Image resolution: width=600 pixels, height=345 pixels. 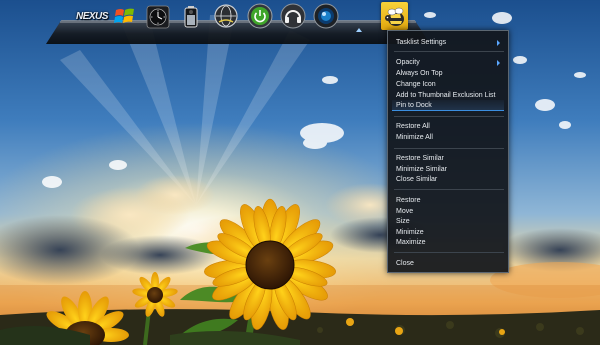 I want to click on menu-item-tasklist-settings: Tasklist Settings, so click(x=451, y=42).